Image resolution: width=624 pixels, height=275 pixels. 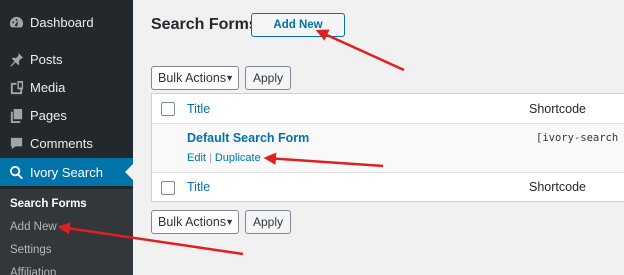 I want to click on page-title: Search Forms, so click(x=204, y=24).